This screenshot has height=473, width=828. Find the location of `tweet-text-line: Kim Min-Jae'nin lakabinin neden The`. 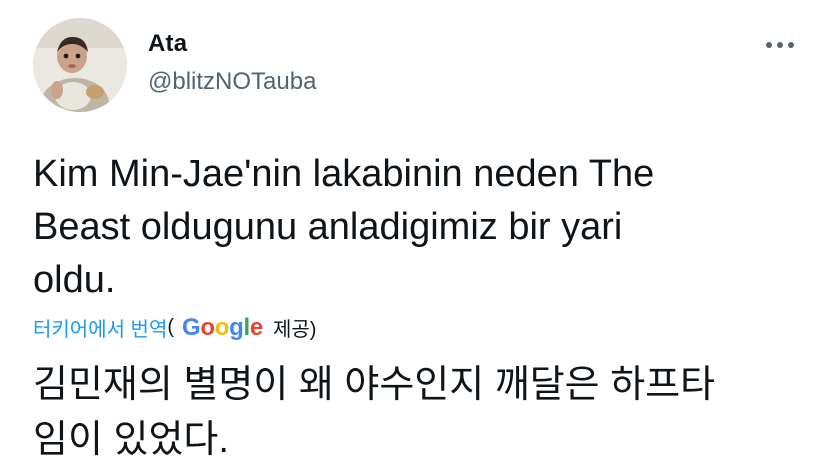

tweet-text-line: Kim Min-Jae'nin lakabinin neden The is located at coordinates (344, 174).